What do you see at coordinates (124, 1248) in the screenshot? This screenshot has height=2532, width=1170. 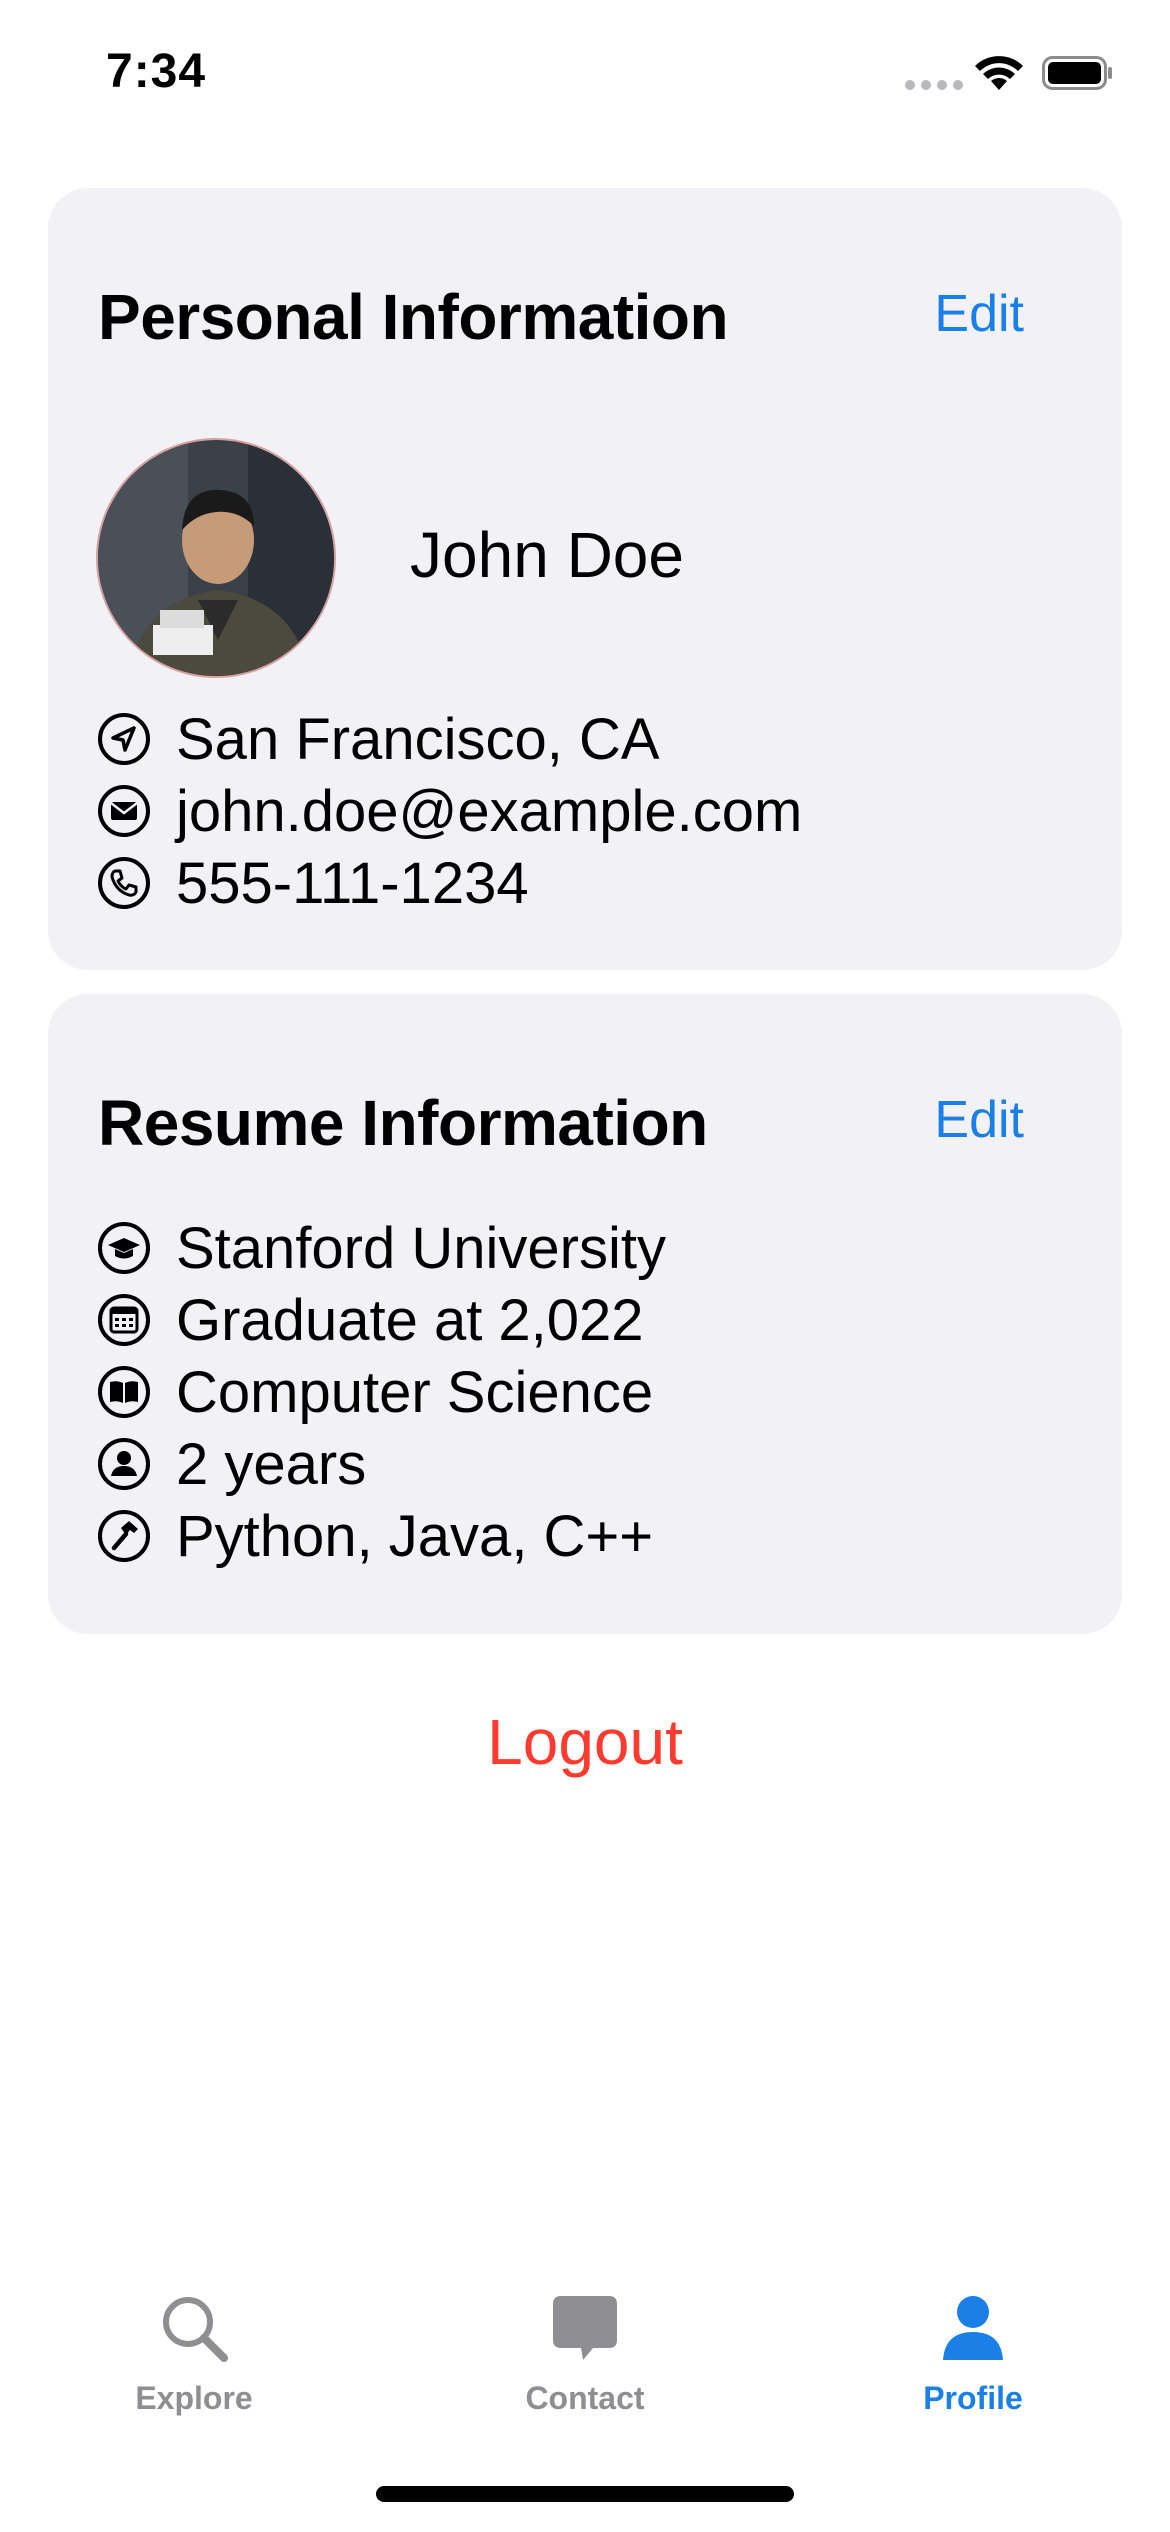 I see `graduation-cap-icon` at bounding box center [124, 1248].